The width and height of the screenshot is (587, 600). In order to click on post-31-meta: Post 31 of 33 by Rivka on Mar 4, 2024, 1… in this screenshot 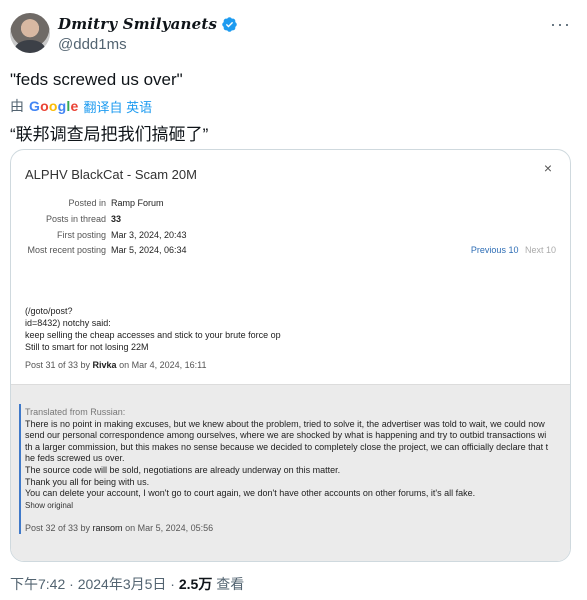, I will do `click(115, 365)`.